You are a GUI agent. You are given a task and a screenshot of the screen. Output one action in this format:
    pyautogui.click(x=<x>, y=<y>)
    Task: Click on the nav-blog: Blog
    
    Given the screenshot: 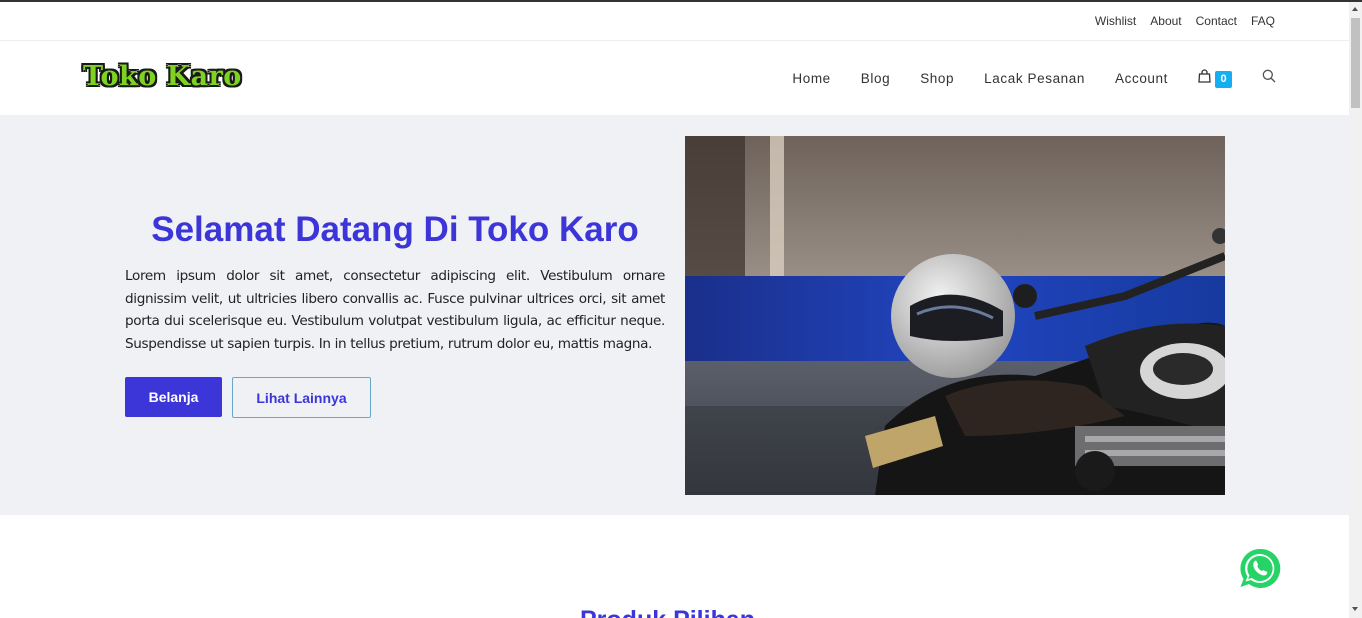 What is the action you would take?
    pyautogui.click(x=875, y=78)
    